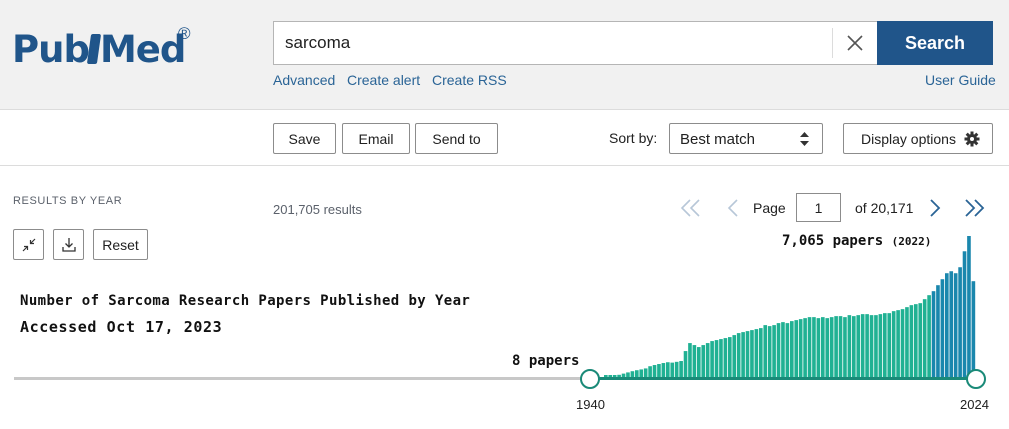 Image resolution: width=1009 pixels, height=429 pixels. I want to click on bar-1941, so click(610, 376).